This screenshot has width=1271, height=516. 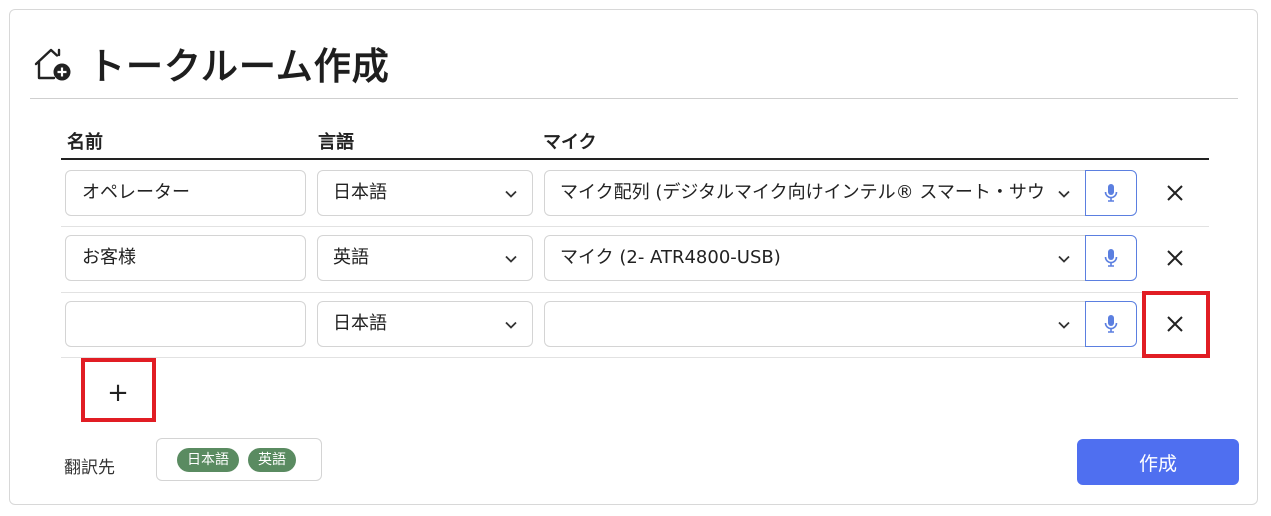 I want to click on column-header-language: 言語, so click(x=336, y=142).